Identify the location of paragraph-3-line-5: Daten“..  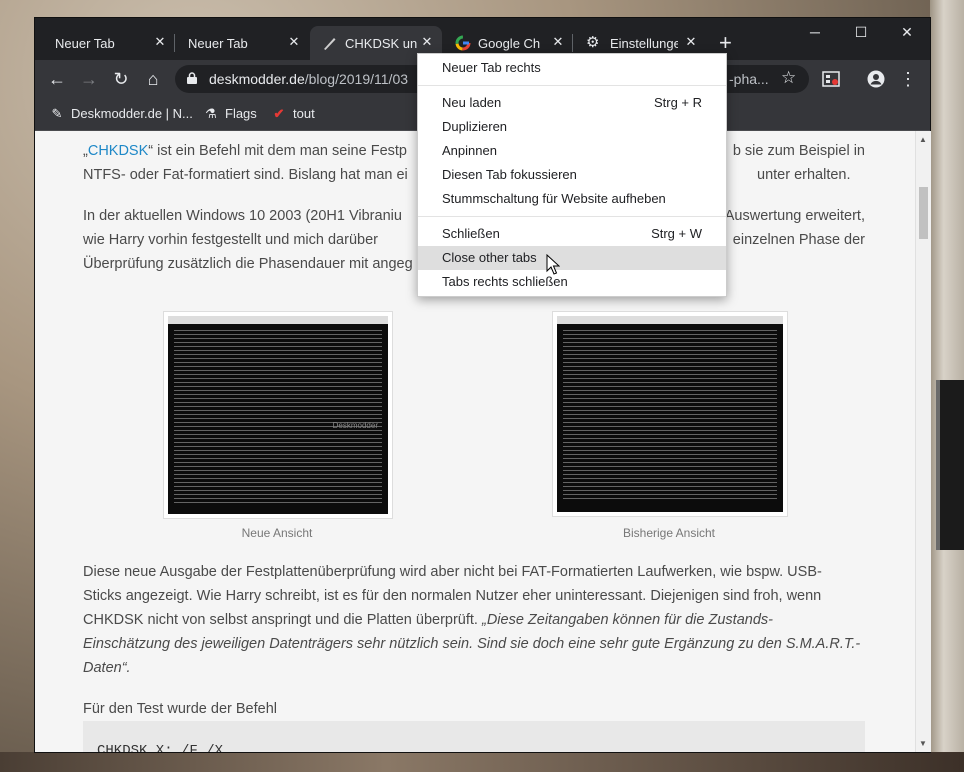
(107, 668).